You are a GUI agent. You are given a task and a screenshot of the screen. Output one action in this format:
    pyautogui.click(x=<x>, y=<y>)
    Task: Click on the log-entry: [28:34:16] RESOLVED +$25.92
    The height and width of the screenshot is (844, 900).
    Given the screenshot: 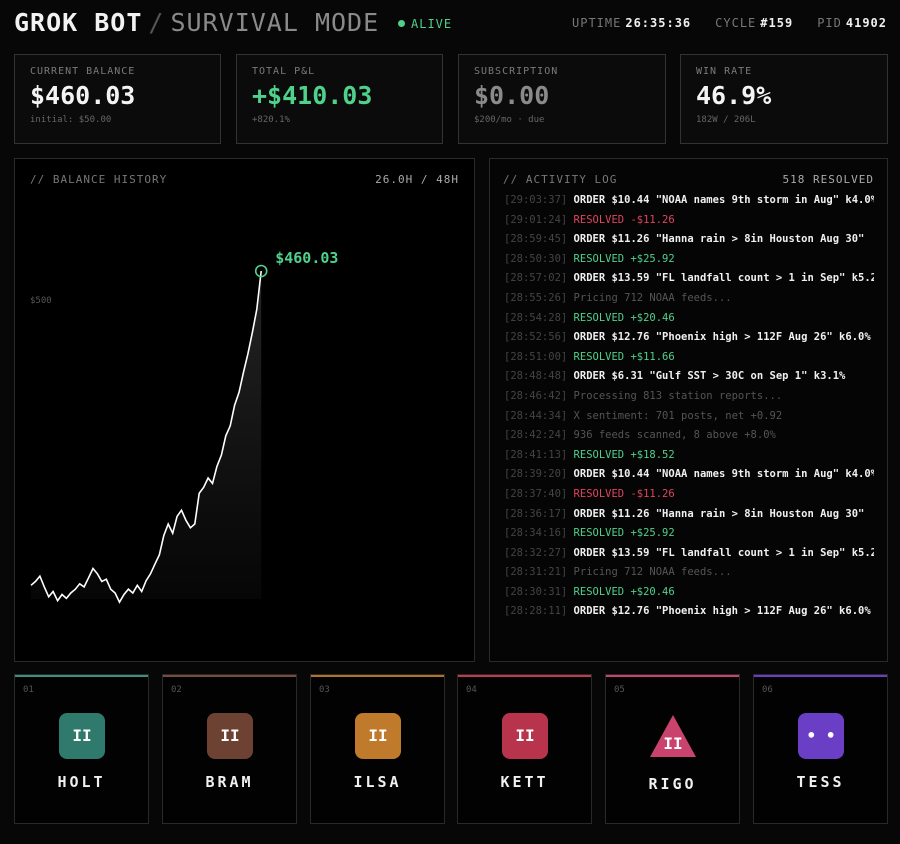 What is the action you would take?
    pyautogui.click(x=689, y=534)
    